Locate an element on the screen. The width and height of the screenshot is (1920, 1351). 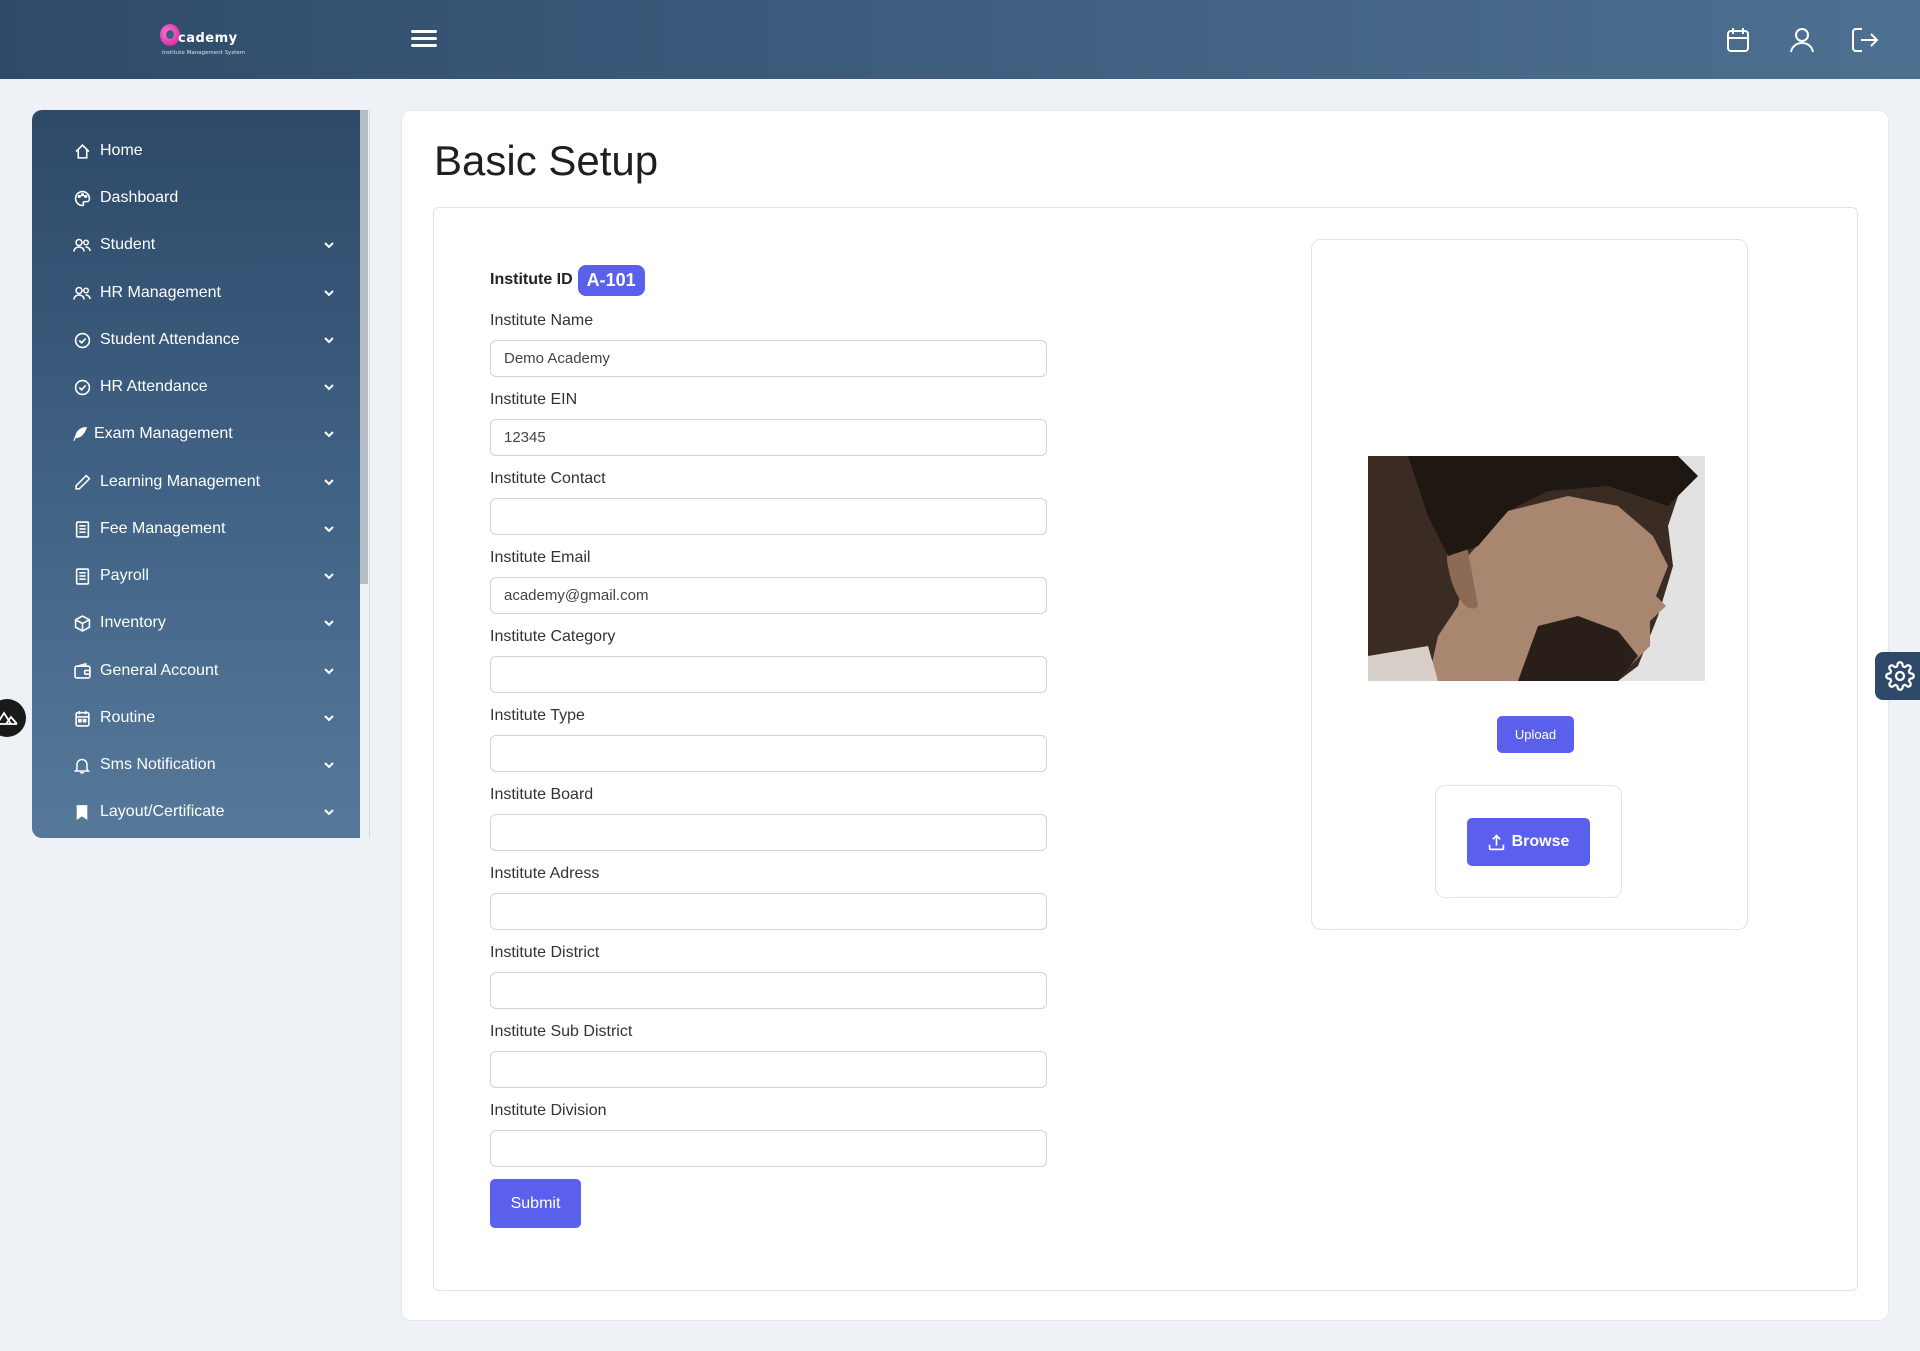
institute-district-input is located at coordinates (768, 990).